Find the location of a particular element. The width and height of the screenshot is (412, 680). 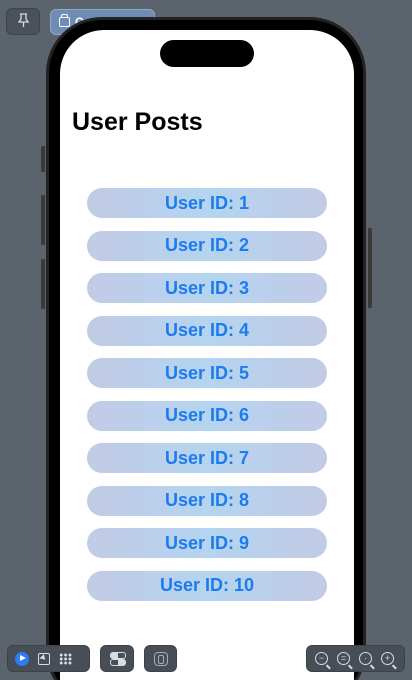

device-settings-bar is located at coordinates (117, 658).